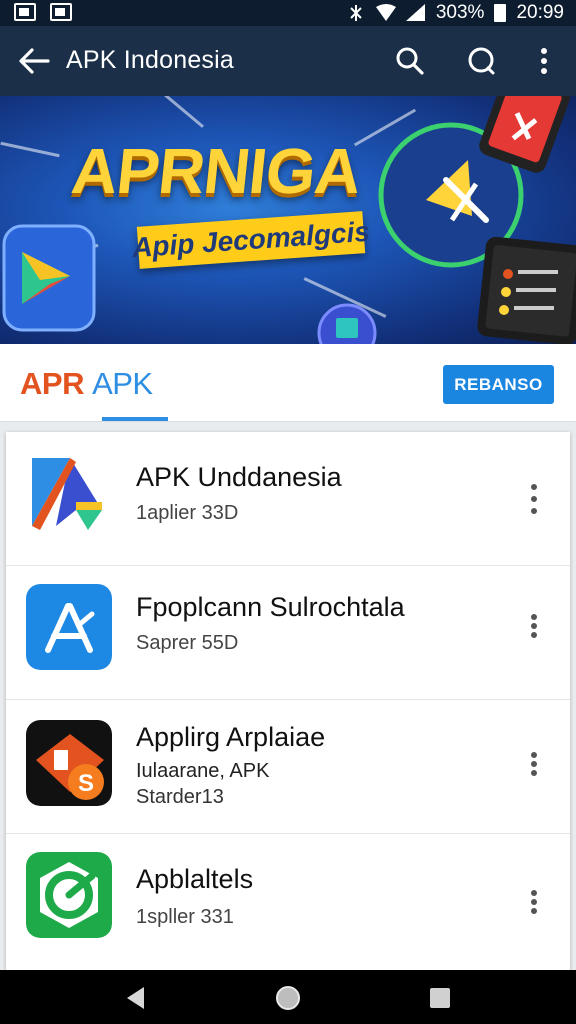 The image size is (576, 1024). What do you see at coordinates (540, 12) in the screenshot?
I see `clock: 20:99` at bounding box center [540, 12].